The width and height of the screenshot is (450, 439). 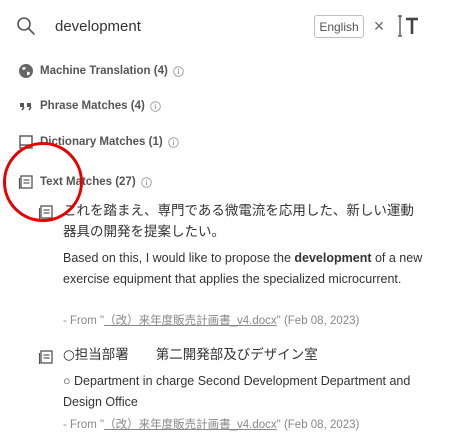 What do you see at coordinates (104, 71) in the screenshot?
I see `section-label: Machine Translation (4)` at bounding box center [104, 71].